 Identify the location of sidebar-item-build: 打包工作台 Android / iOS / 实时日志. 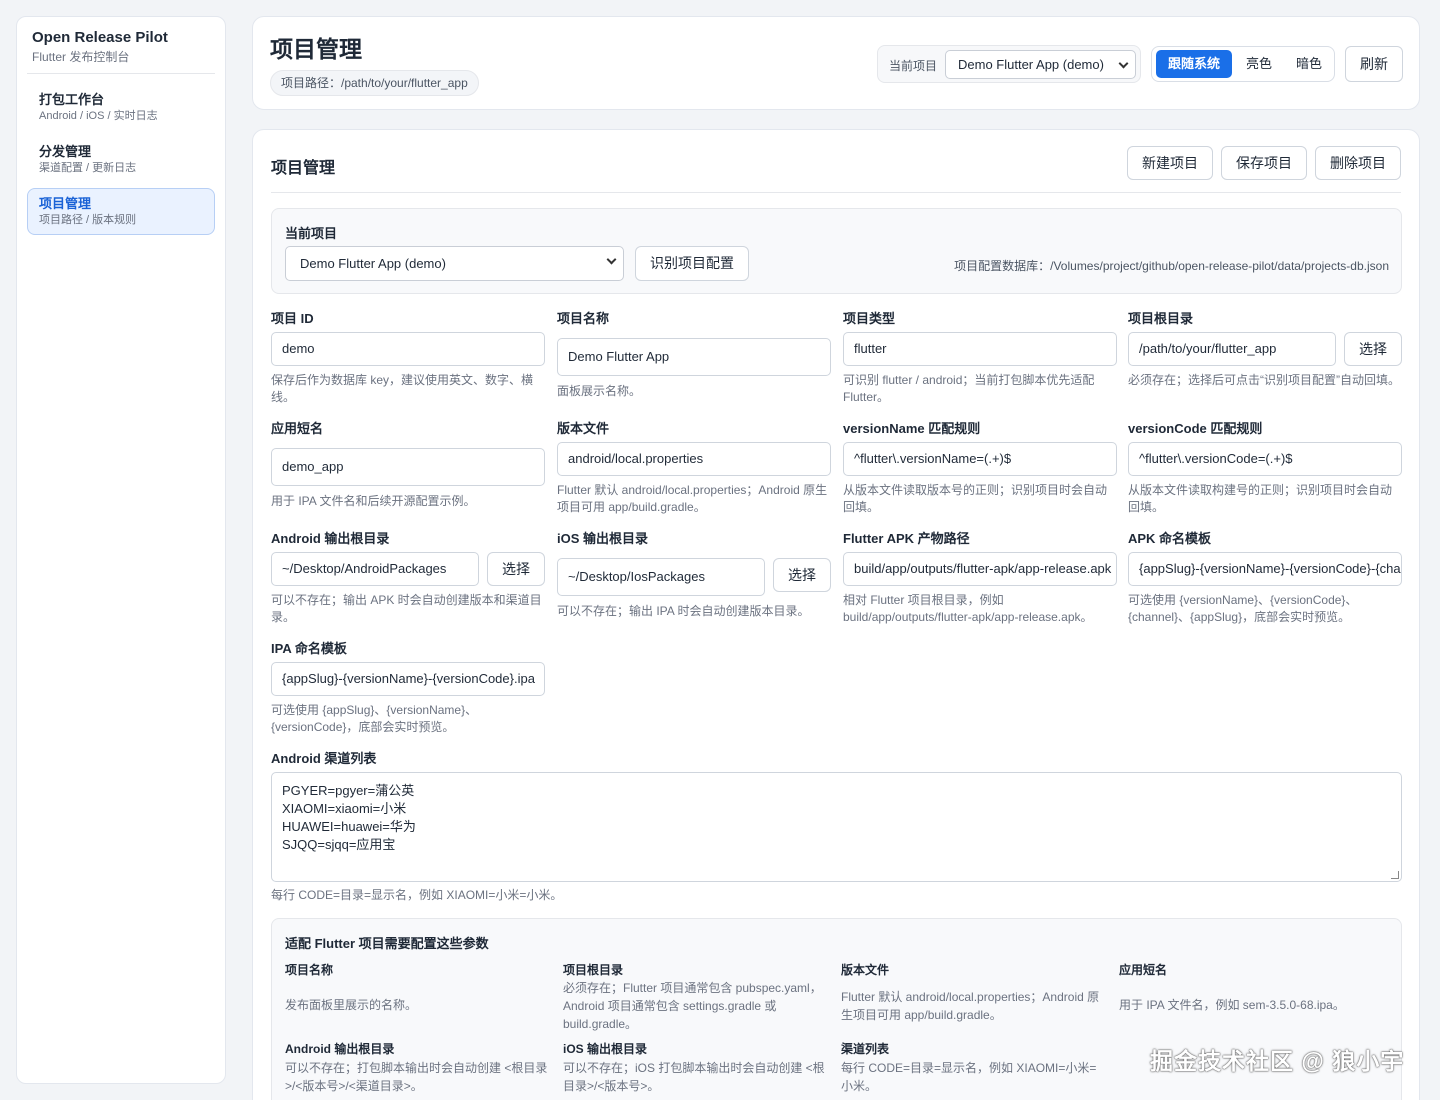
(121, 107).